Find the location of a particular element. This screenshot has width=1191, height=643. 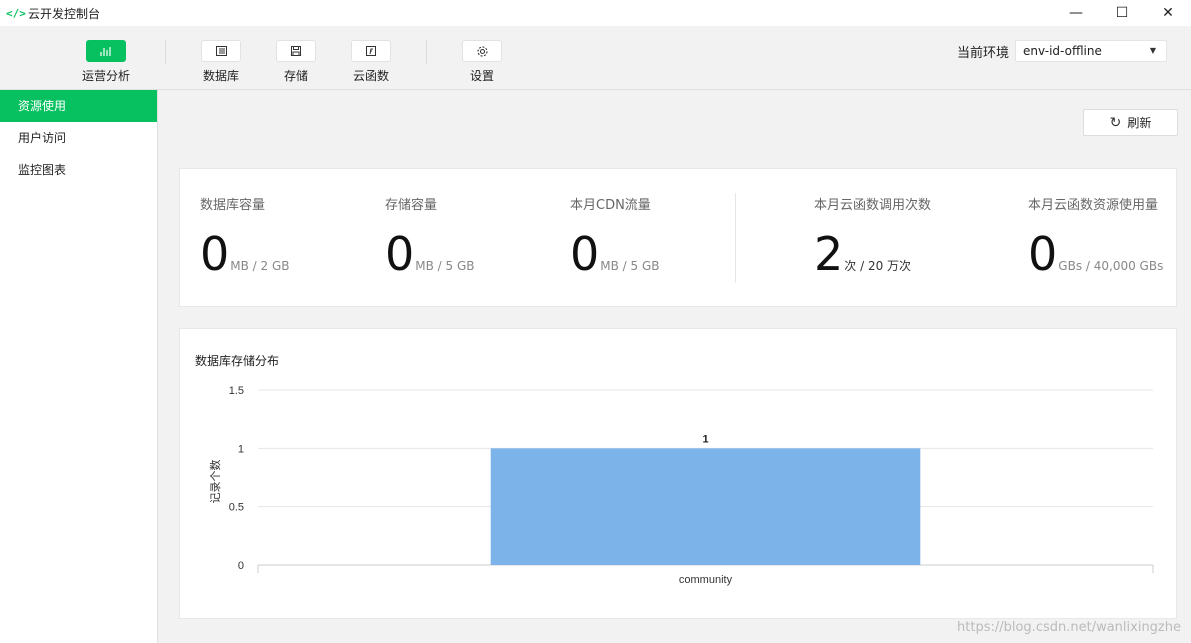

tool-settings-label: 设置 is located at coordinates (481, 76).